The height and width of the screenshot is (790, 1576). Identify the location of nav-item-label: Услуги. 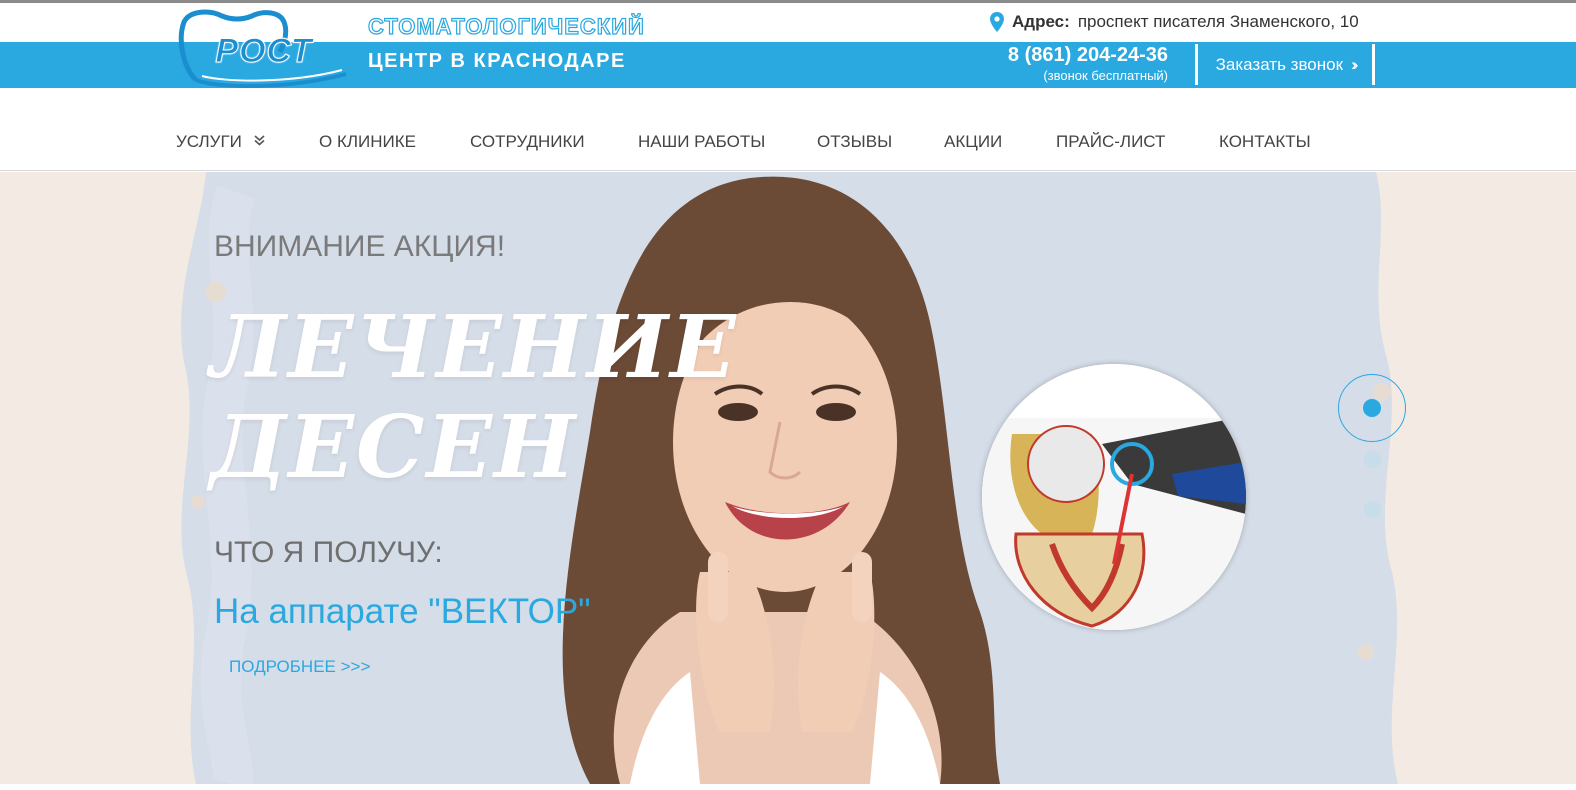
(209, 141).